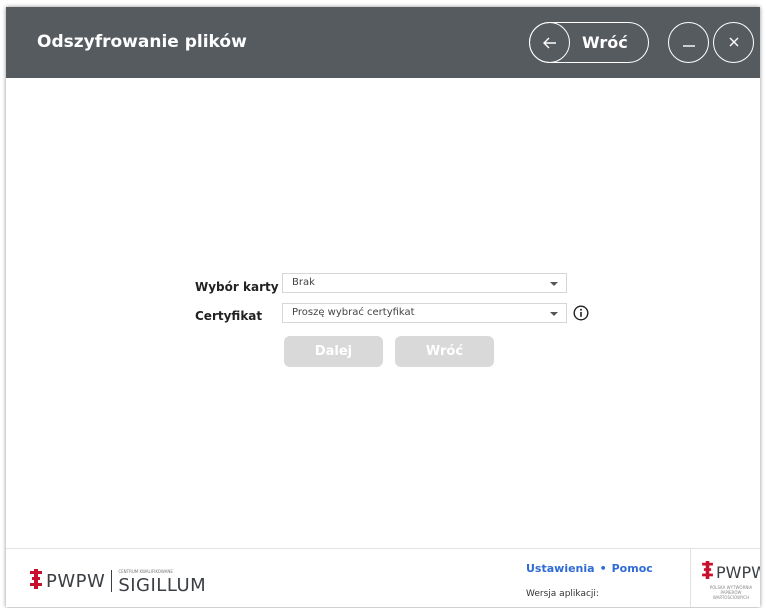 The image size is (766, 608). What do you see at coordinates (353, 312) in the screenshot?
I see `certificate-select-value: Proszę wybrać certyfikat` at bounding box center [353, 312].